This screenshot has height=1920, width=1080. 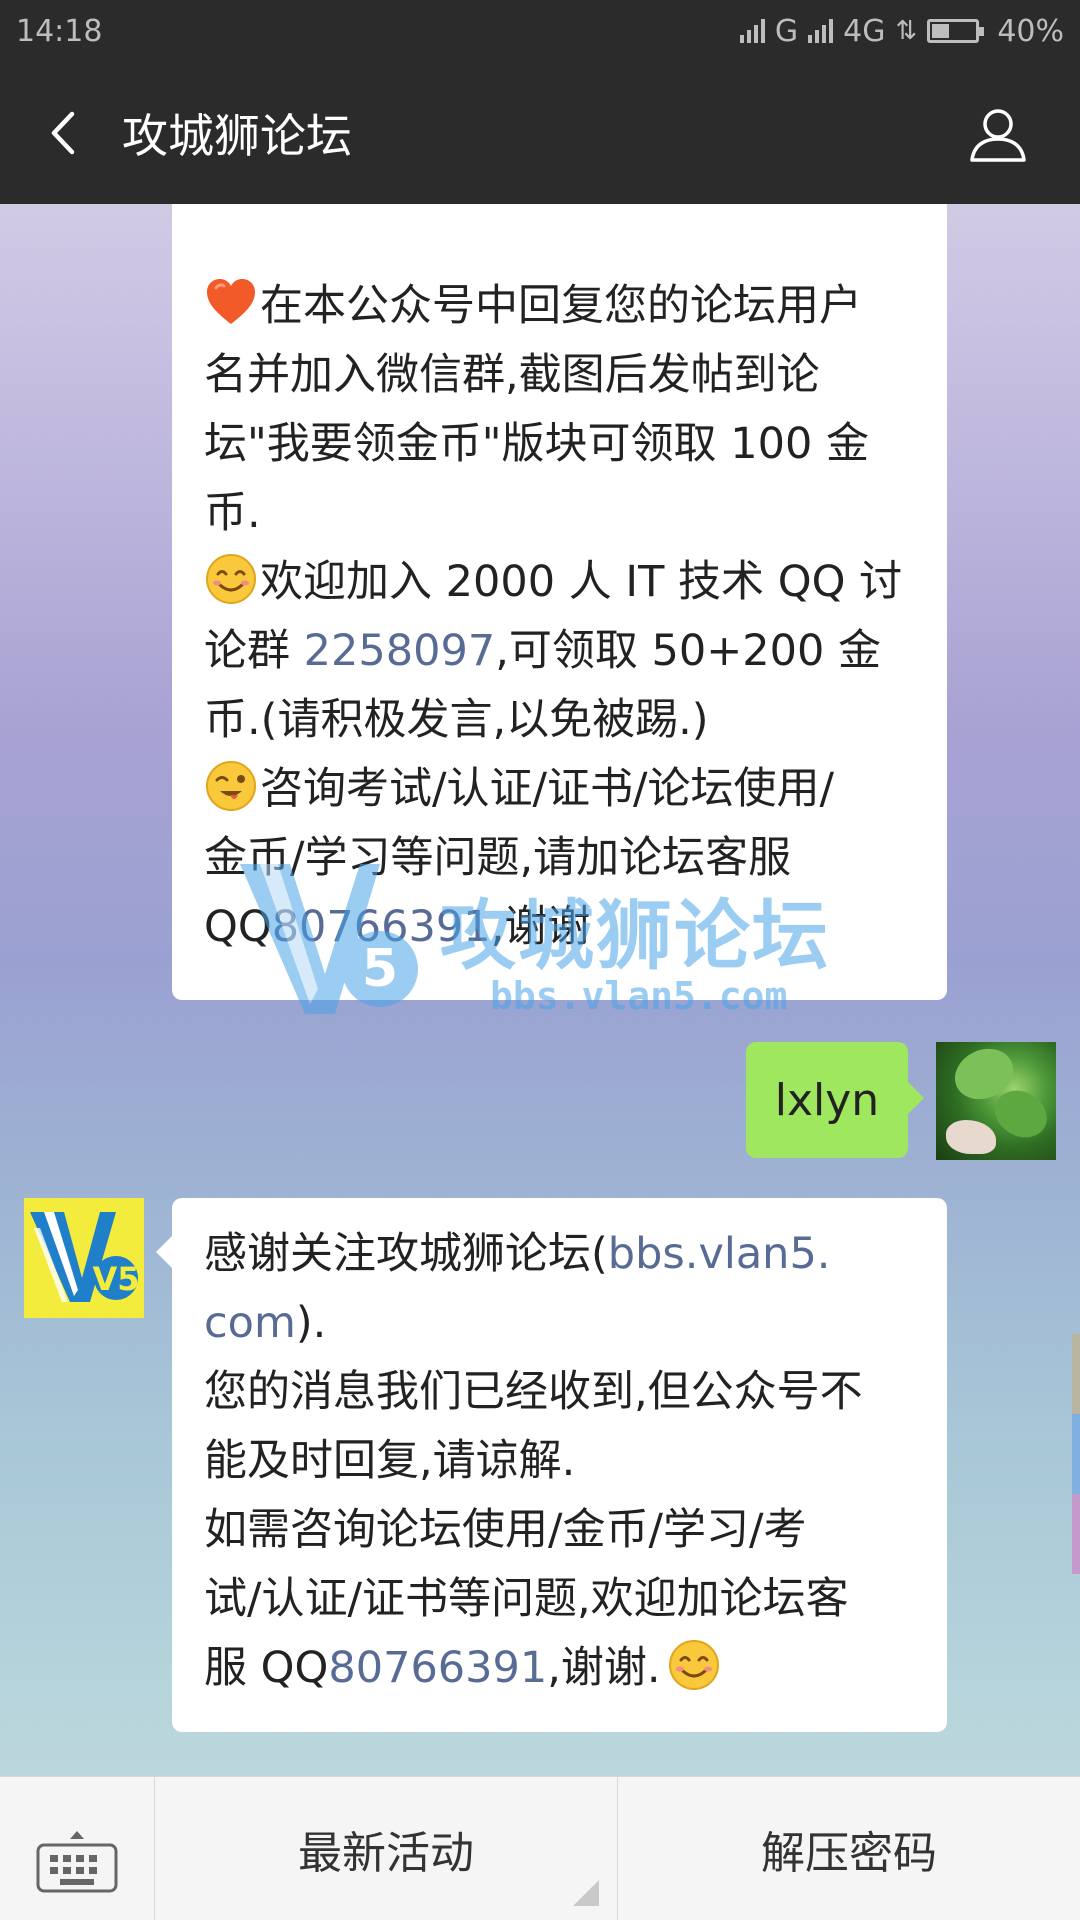 I want to click on forum-url-link: bbs.vlan5., so click(x=719, y=1254).